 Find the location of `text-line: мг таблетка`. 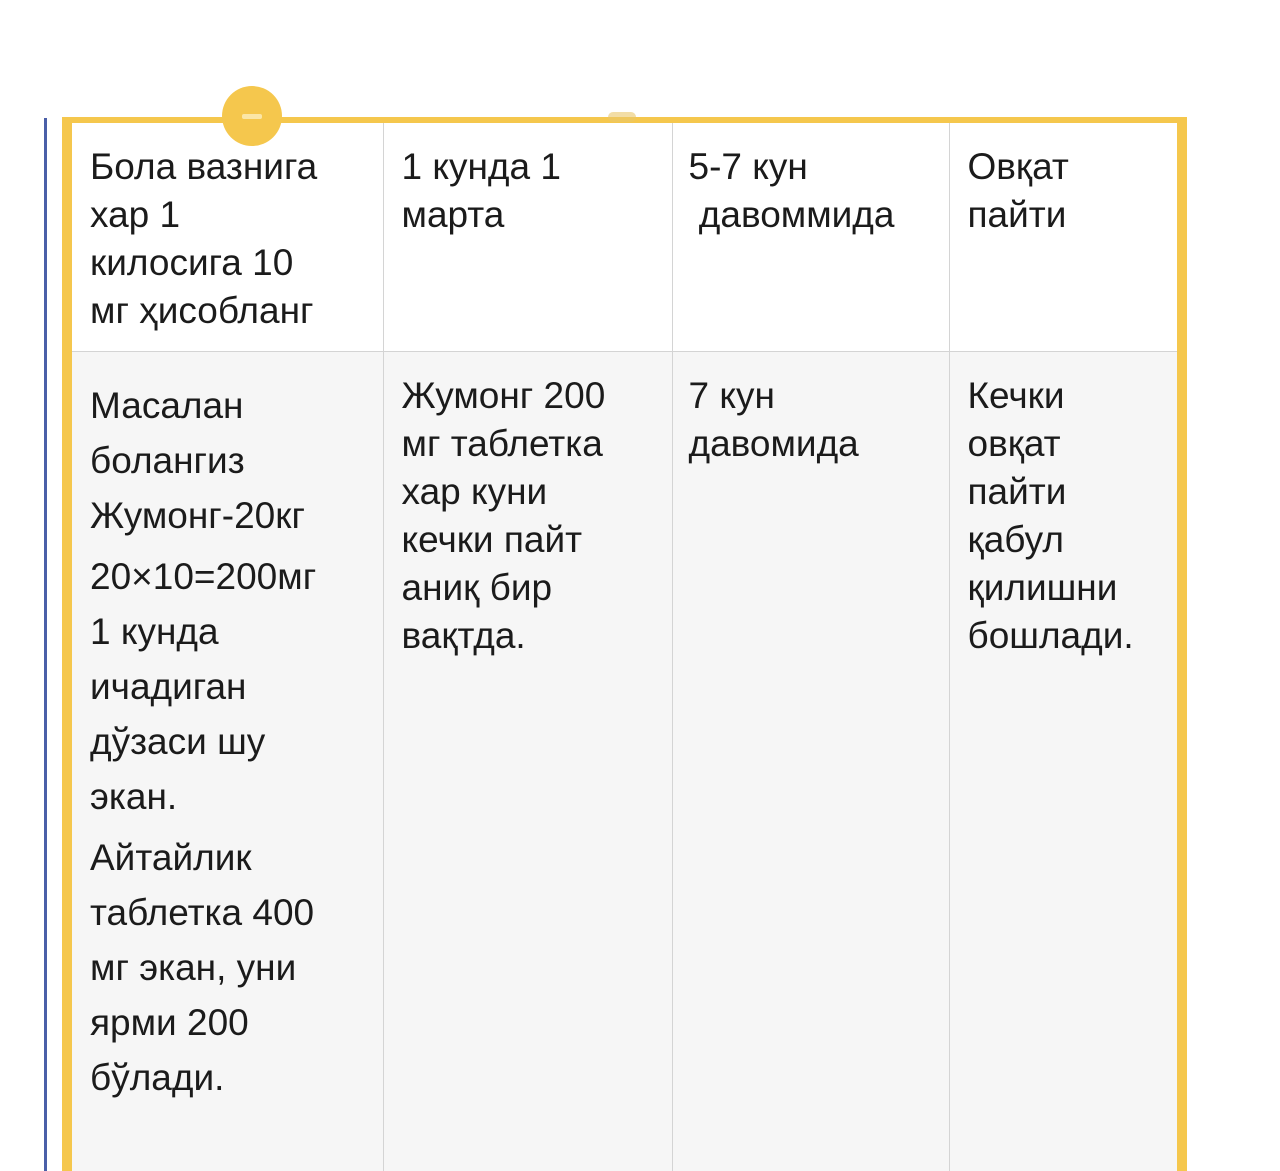

text-line: мг таблетка is located at coordinates (502, 443).